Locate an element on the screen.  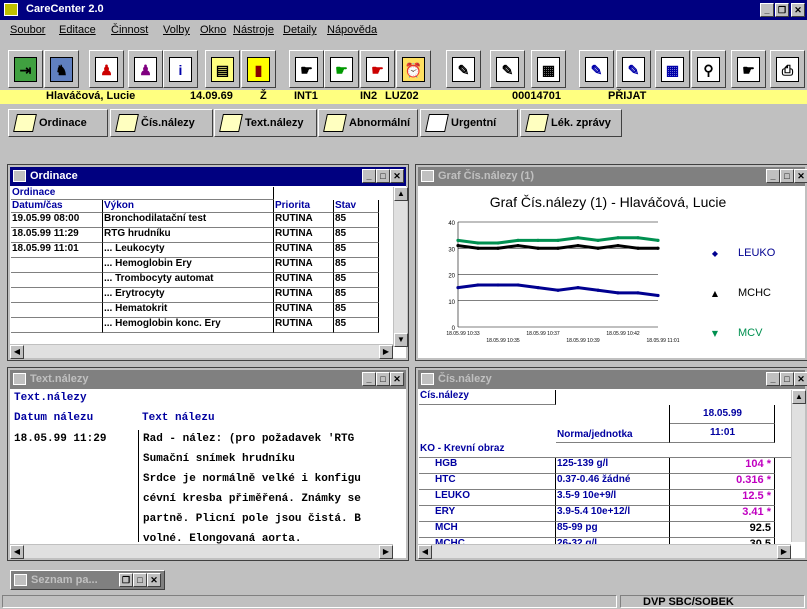
tab-cis-nalezy: Čís.nálezy is located at coordinates (161, 123).